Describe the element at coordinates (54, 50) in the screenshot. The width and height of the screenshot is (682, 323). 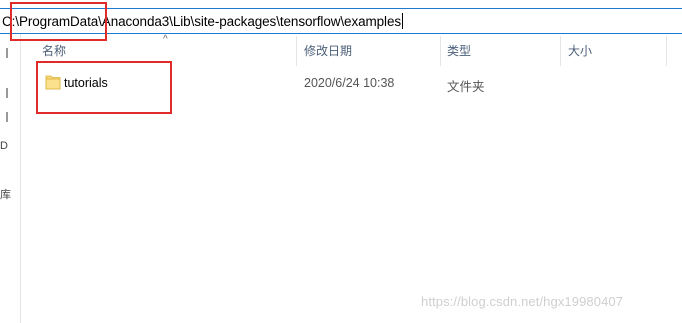
I see `column-header-name: 名称` at that location.